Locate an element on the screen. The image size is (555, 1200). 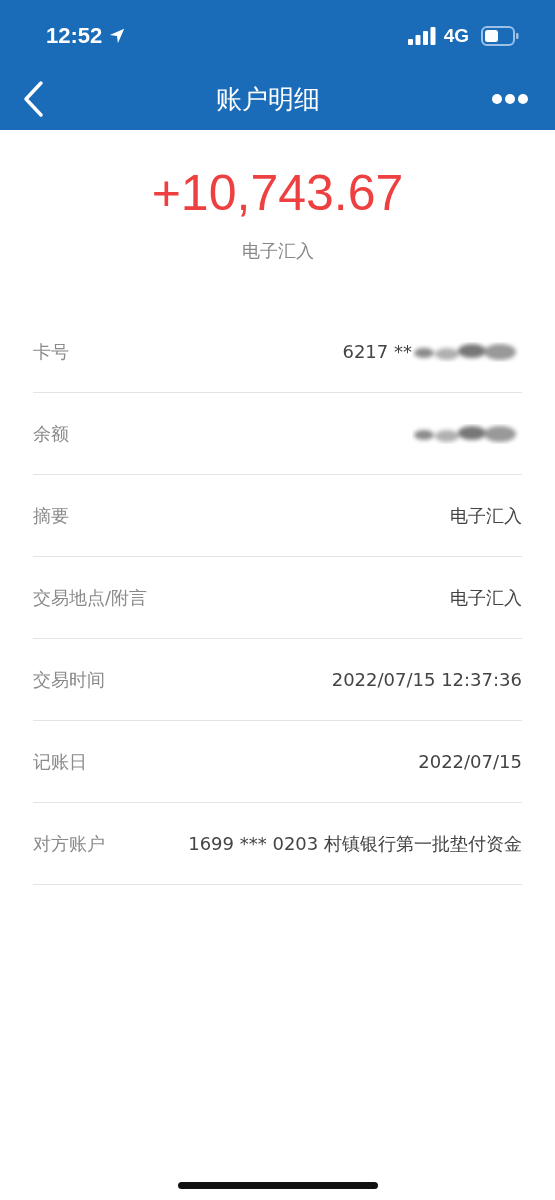
more-button is located at coordinates (510, 99).